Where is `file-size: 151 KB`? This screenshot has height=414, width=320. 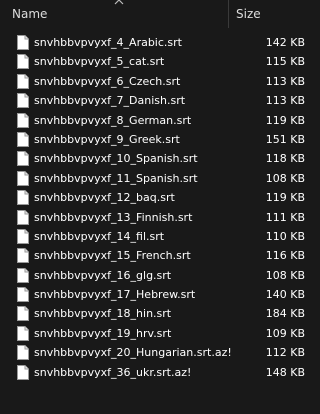 file-size: 151 KB is located at coordinates (285, 139).